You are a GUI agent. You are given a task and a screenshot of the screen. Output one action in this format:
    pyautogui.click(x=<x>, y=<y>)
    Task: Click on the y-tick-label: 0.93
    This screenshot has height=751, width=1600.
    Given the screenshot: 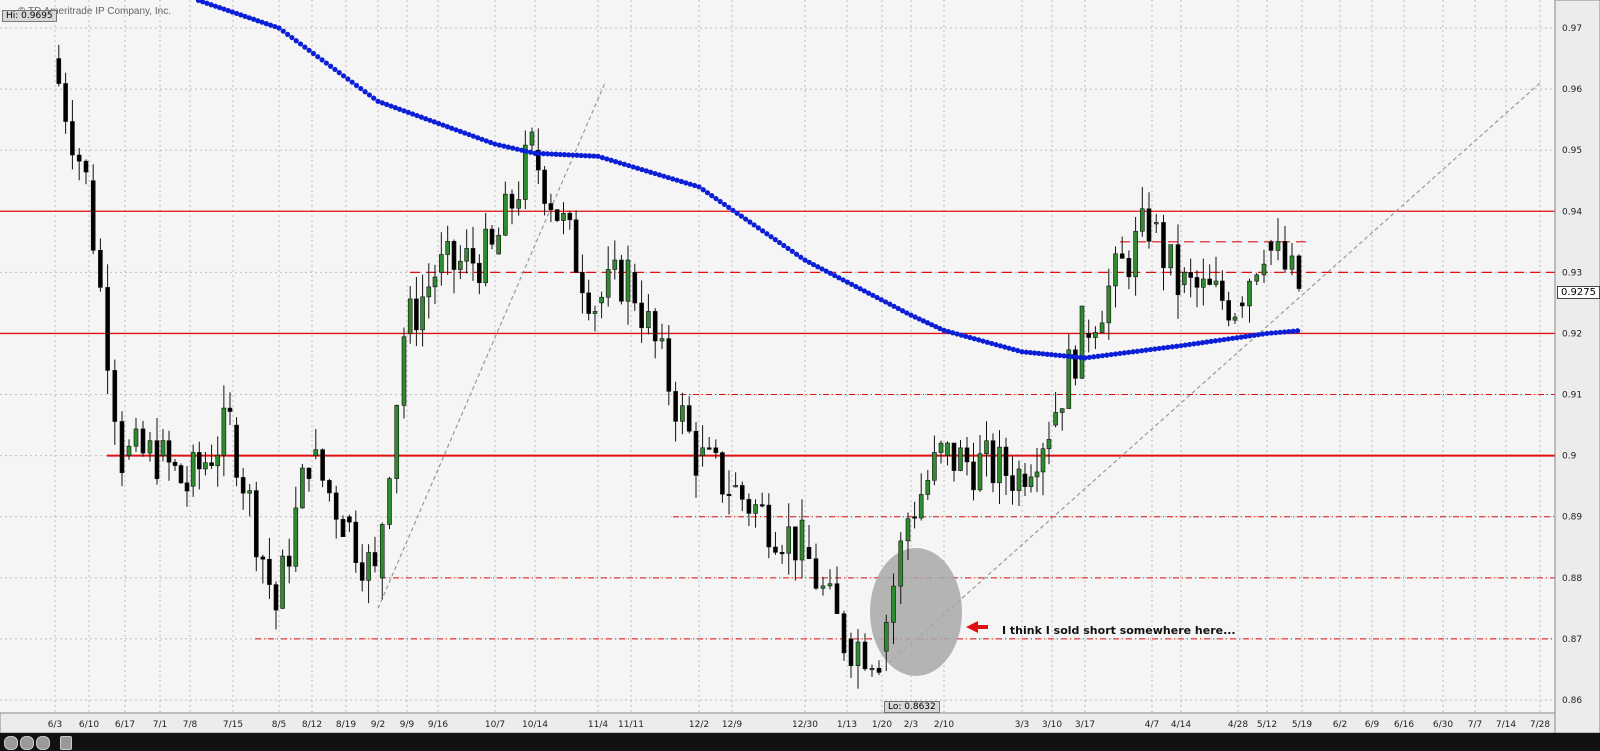 What is the action you would take?
    pyautogui.click(x=1572, y=273)
    